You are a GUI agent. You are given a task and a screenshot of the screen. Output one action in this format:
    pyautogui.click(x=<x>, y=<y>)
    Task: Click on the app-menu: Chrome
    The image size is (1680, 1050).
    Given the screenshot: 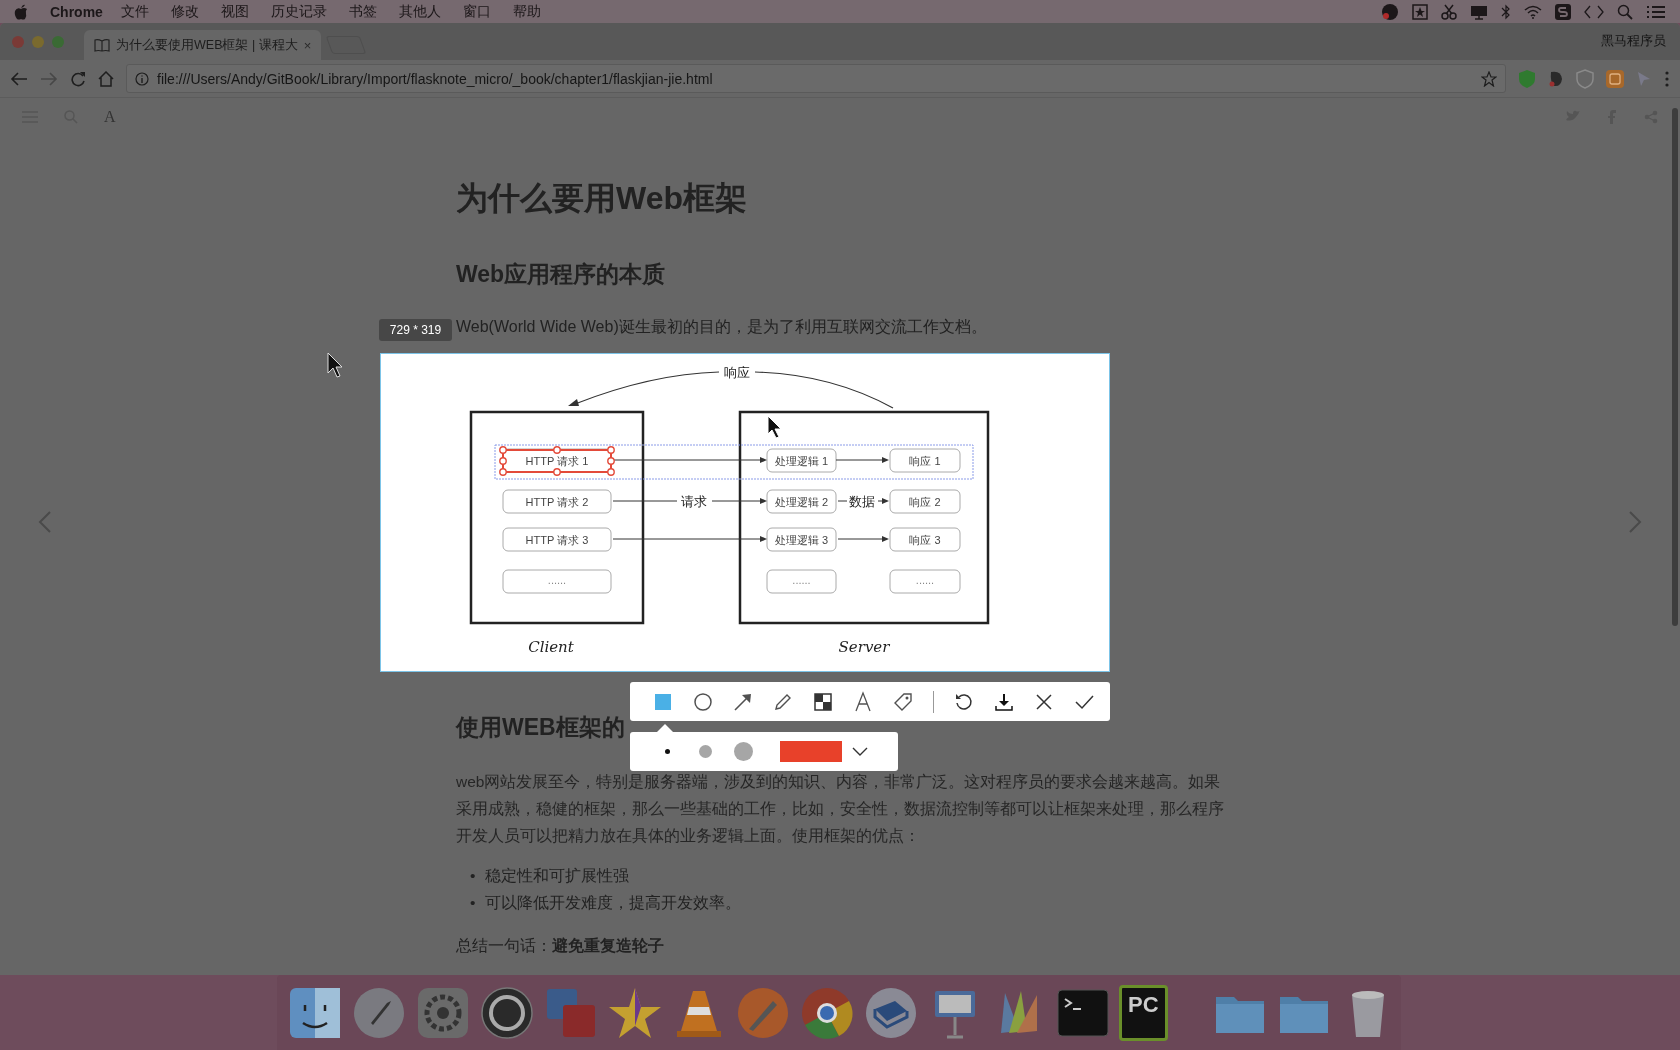 What is the action you would take?
    pyautogui.click(x=76, y=11)
    